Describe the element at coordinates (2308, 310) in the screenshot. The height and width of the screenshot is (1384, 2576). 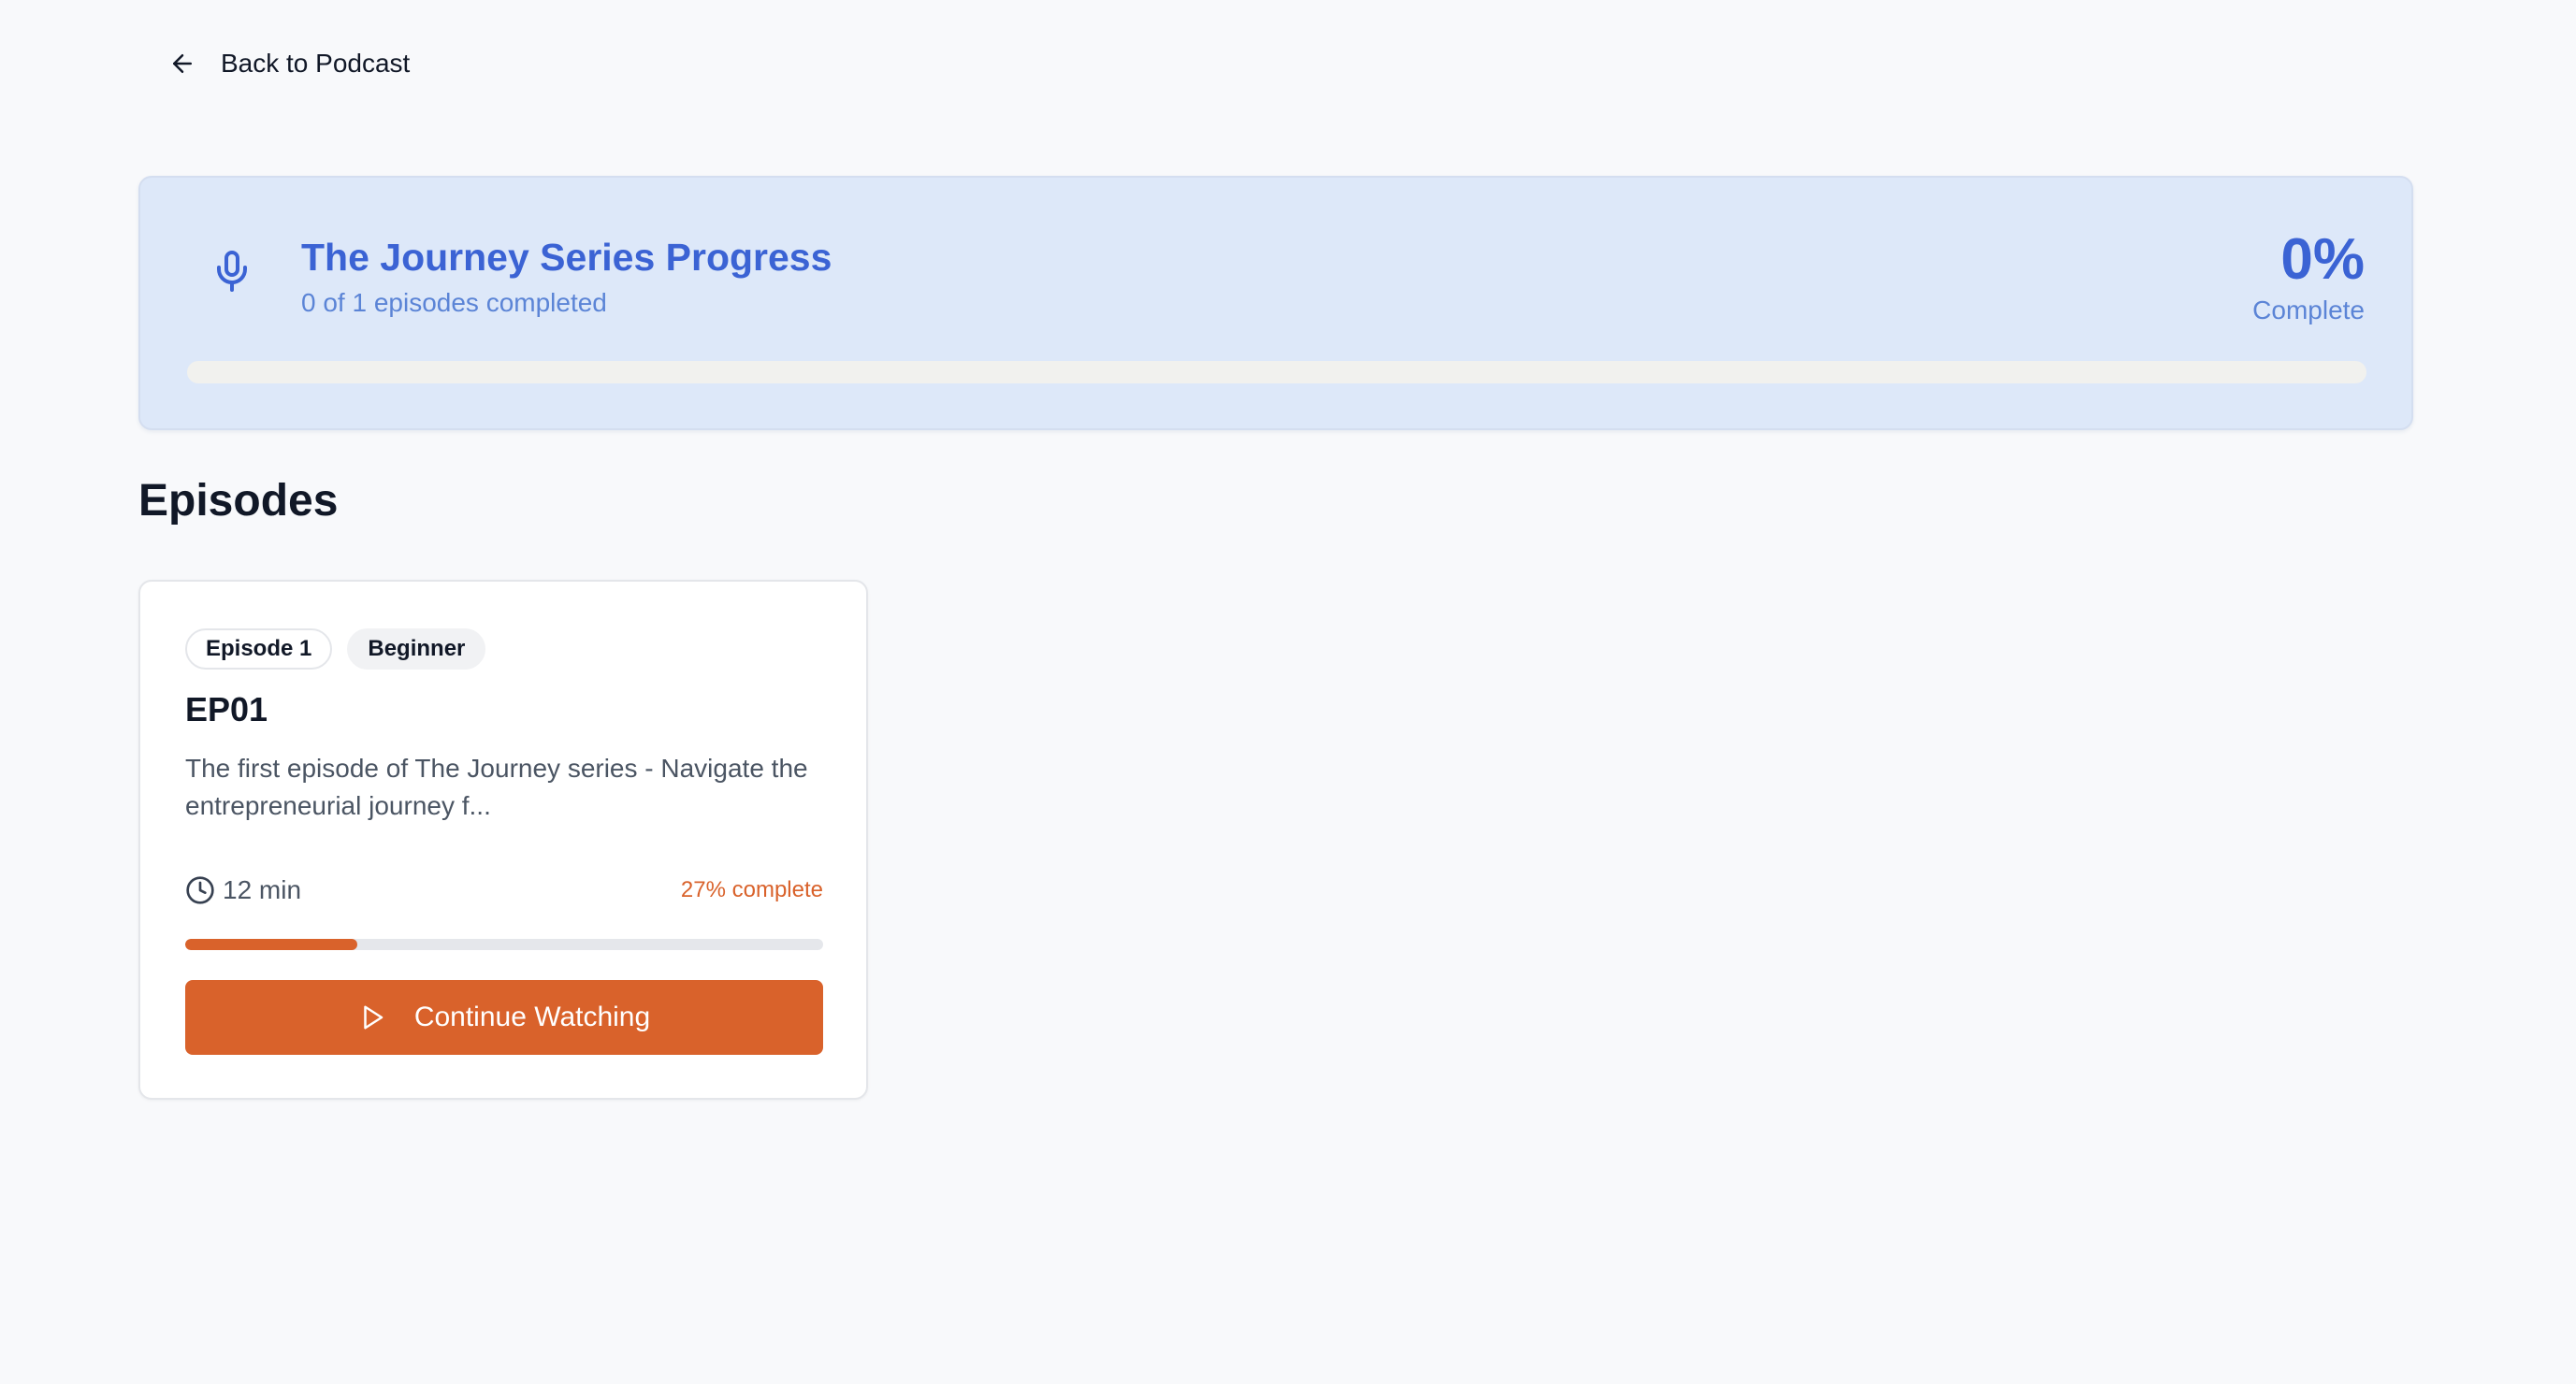
I see `series-progress-percent-caption: Complete` at that location.